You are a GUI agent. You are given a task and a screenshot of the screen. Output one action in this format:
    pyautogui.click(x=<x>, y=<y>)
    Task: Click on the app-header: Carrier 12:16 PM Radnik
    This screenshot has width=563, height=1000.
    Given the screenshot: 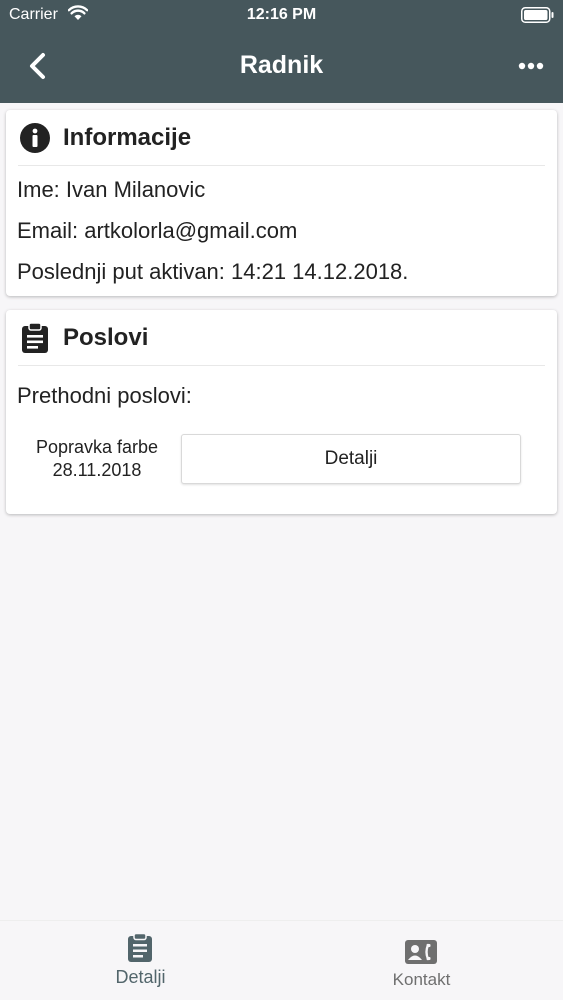 What is the action you would take?
    pyautogui.click(x=281, y=51)
    